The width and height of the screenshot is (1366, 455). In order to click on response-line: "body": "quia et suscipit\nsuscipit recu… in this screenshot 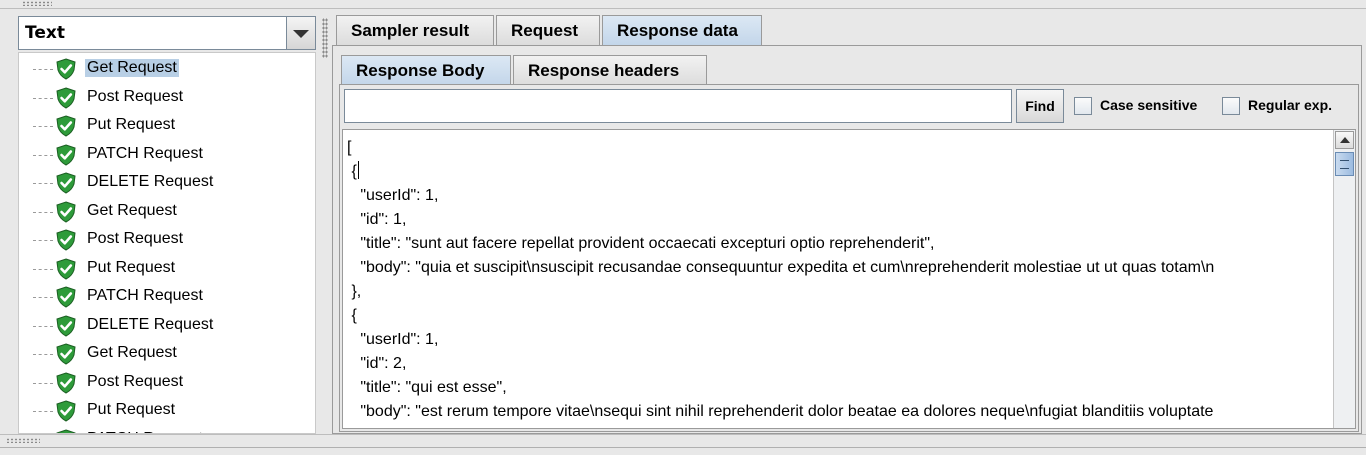, I will do `click(781, 267)`.